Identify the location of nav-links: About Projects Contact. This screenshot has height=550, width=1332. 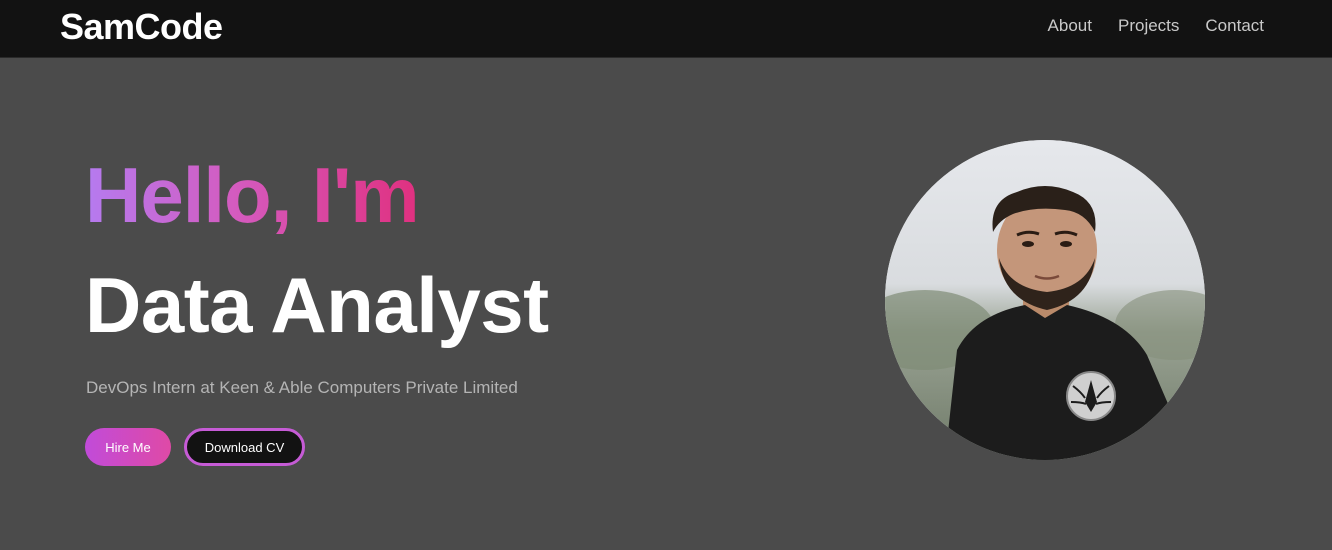
(1156, 26).